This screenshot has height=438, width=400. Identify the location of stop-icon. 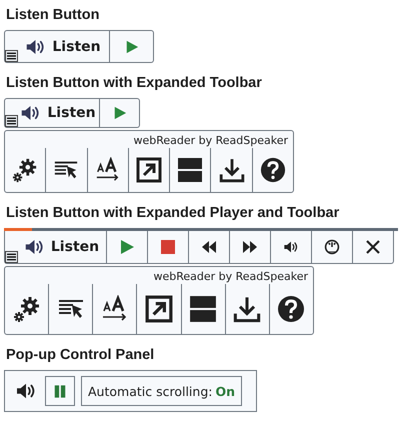
(168, 247).